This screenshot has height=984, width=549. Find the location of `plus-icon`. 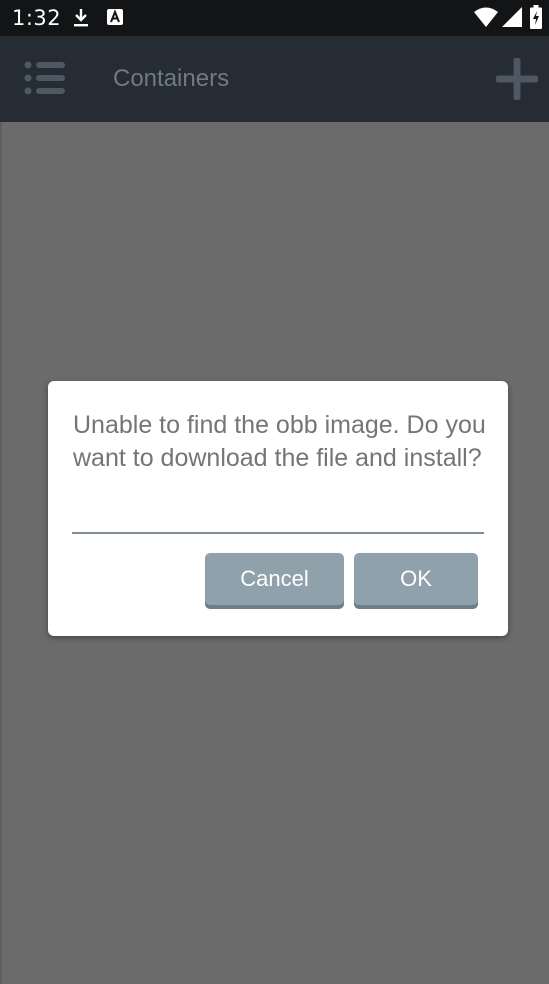

plus-icon is located at coordinates (517, 79).